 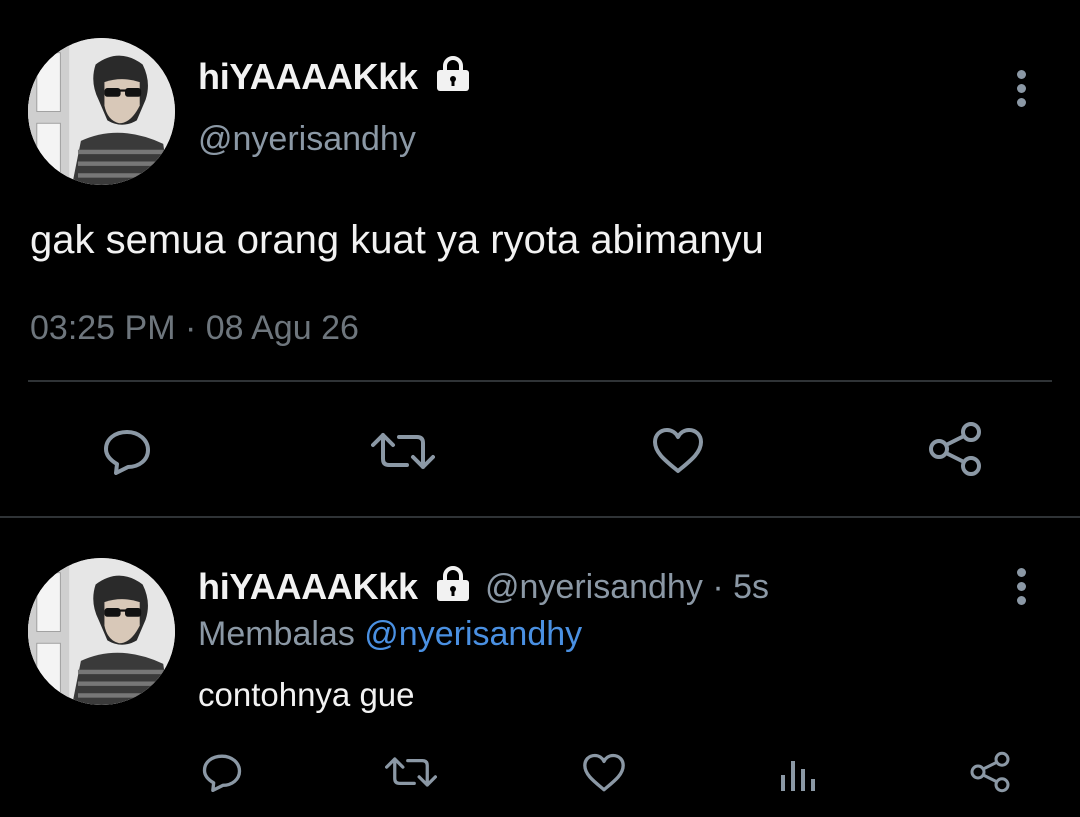 What do you see at coordinates (594, 587) in the screenshot?
I see `reply-handle: @nyerisandhy` at bounding box center [594, 587].